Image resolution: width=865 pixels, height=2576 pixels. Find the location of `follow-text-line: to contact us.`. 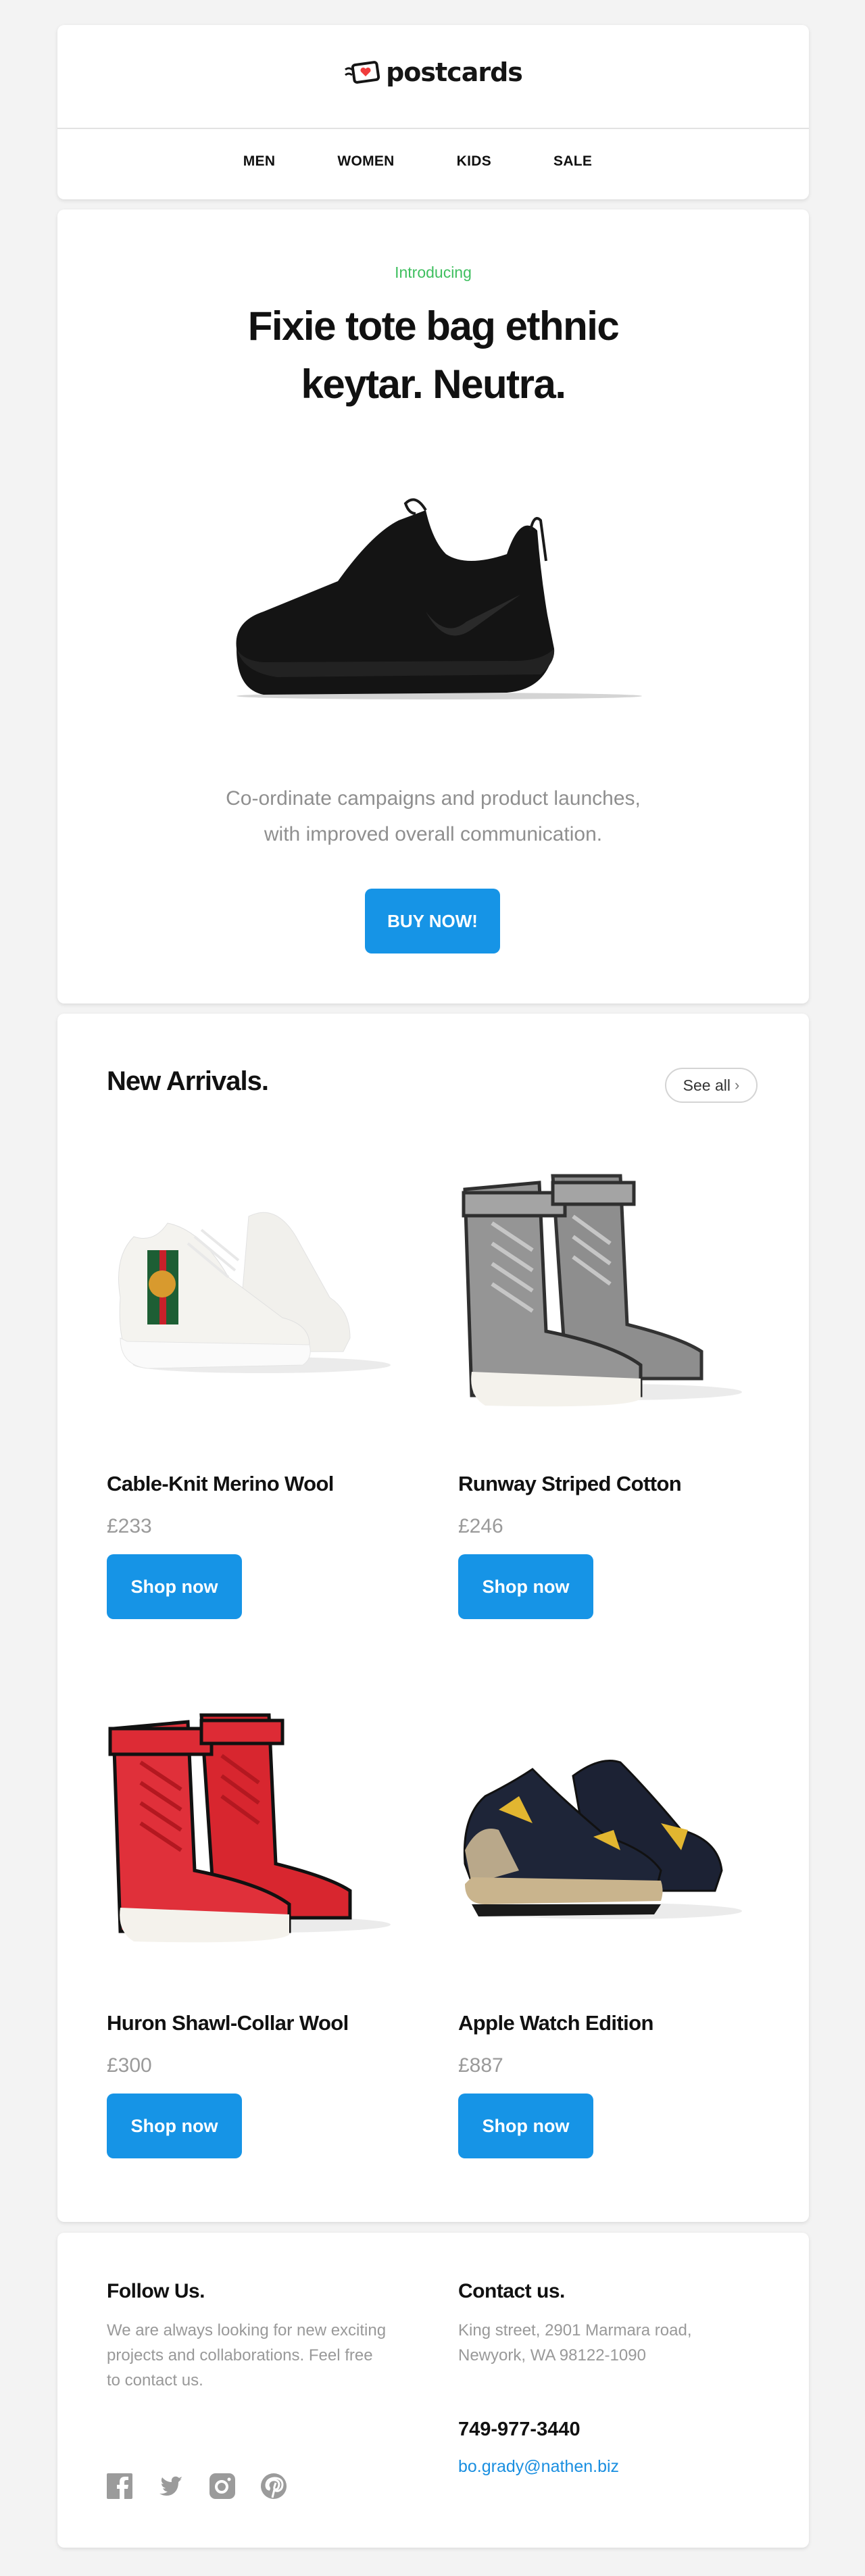

follow-text-line: to contact us. is located at coordinates (155, 2380).